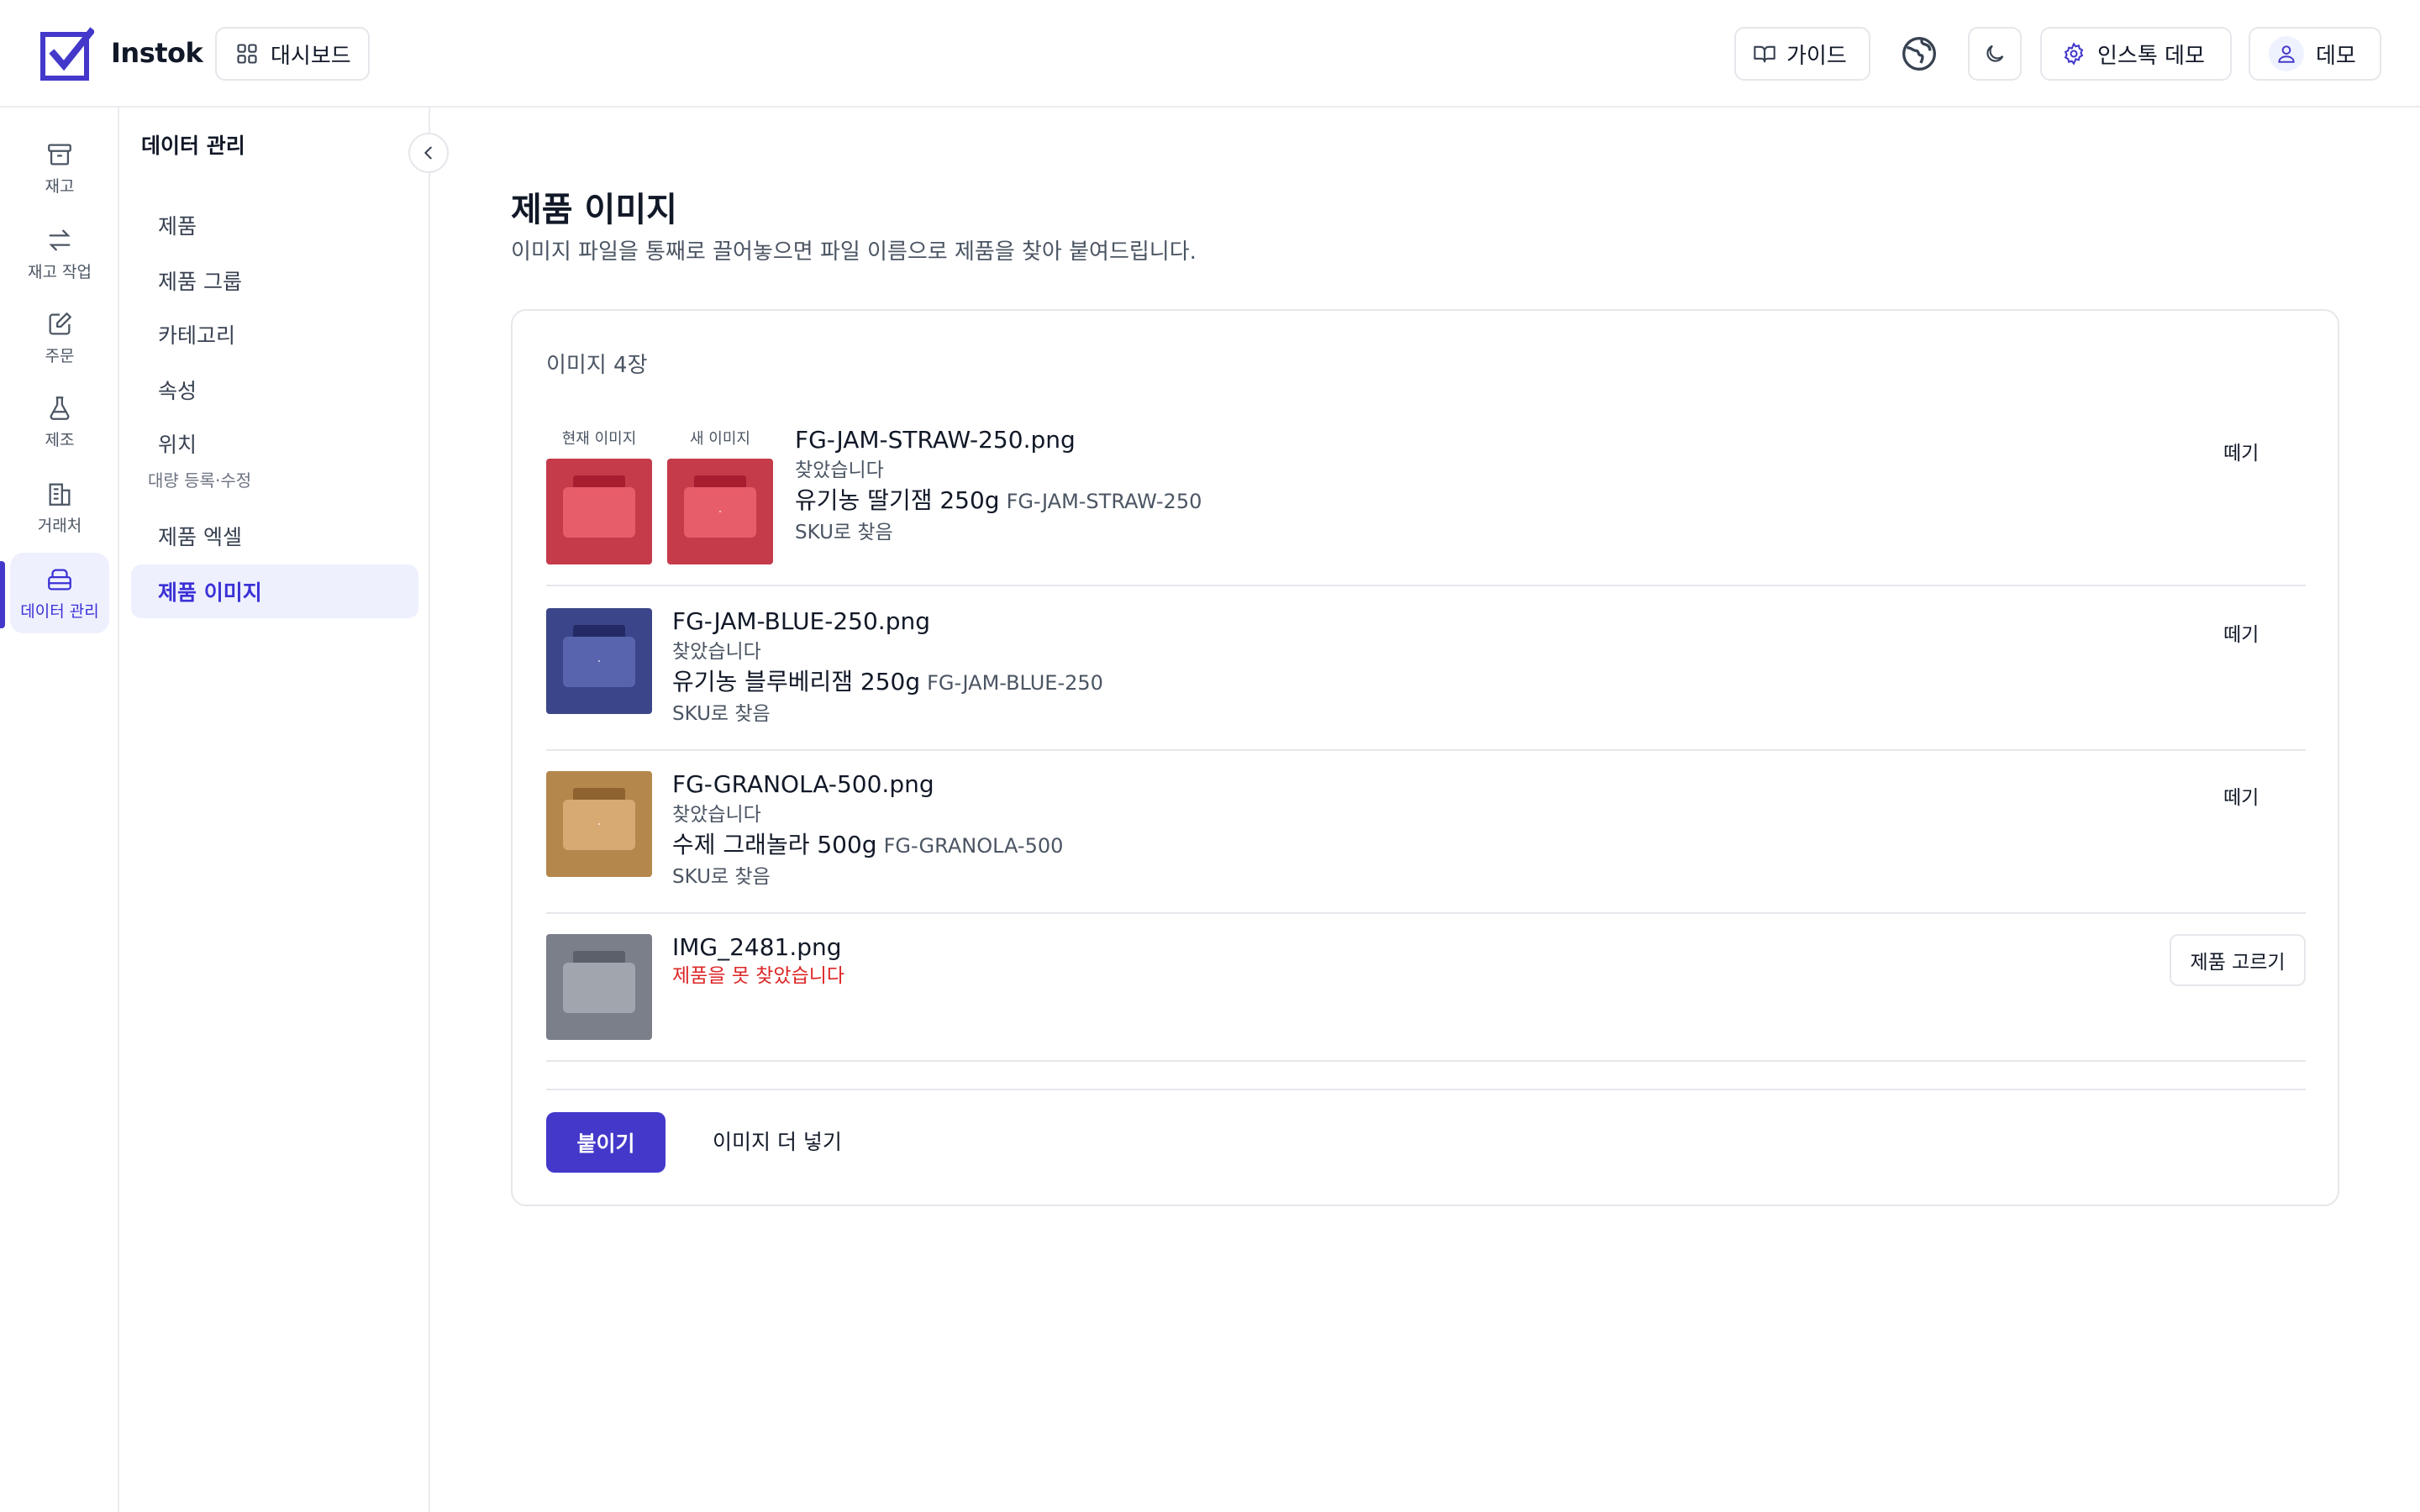 The width and height of the screenshot is (2420, 1512). I want to click on sidebar-item-attributes: 속성, so click(274, 390).